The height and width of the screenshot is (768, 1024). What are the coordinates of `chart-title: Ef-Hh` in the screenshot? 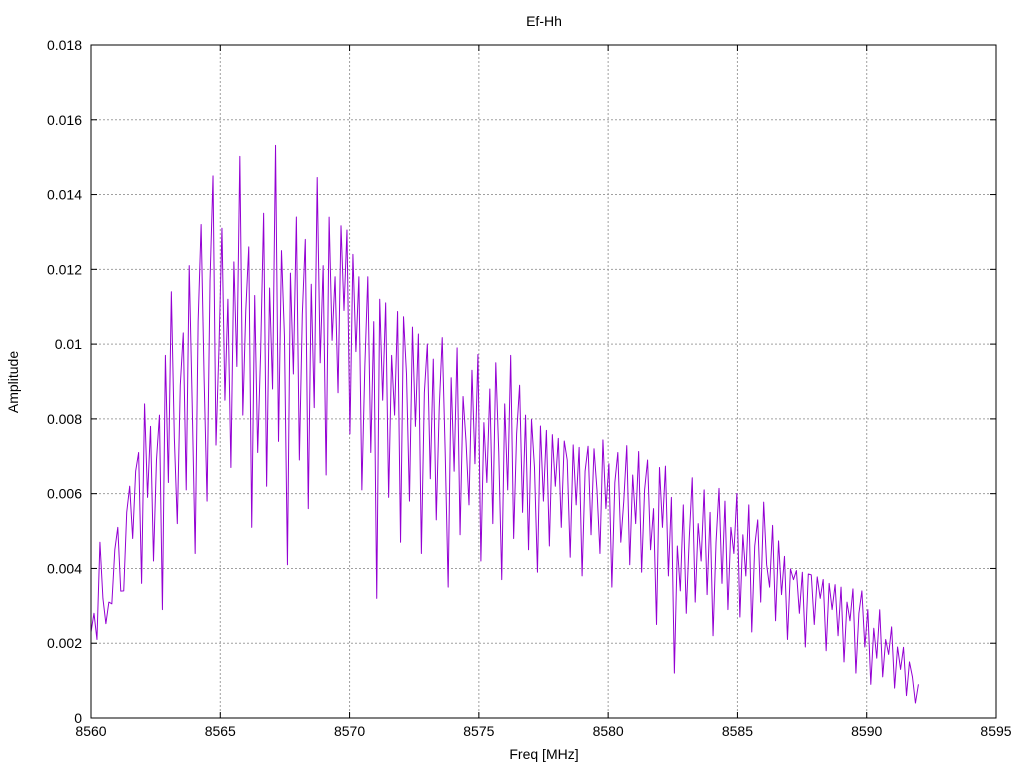 It's located at (544, 21).